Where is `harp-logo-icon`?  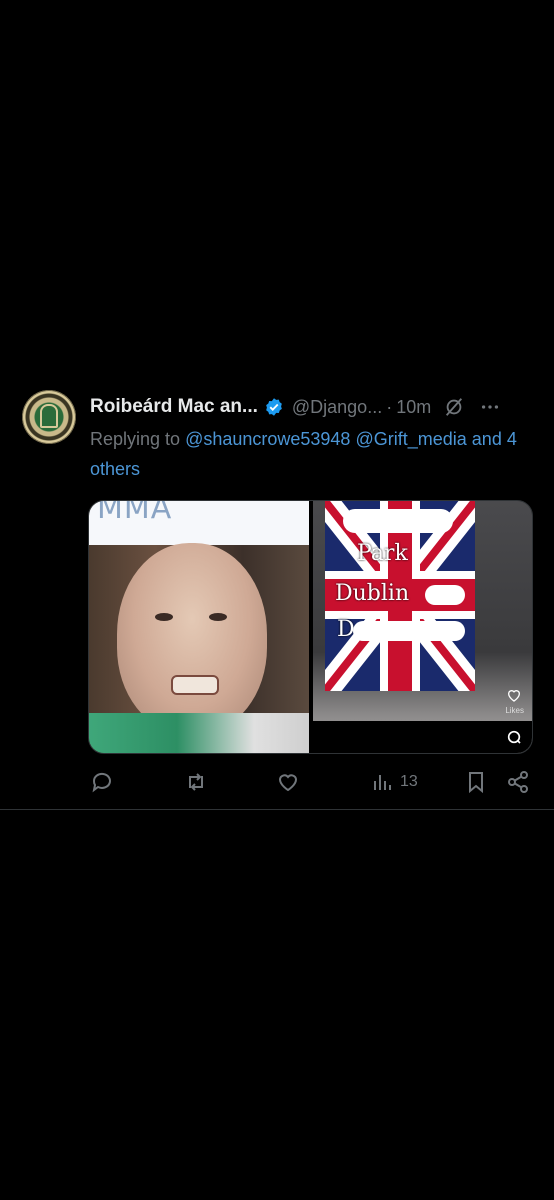 harp-logo-icon is located at coordinates (49, 416).